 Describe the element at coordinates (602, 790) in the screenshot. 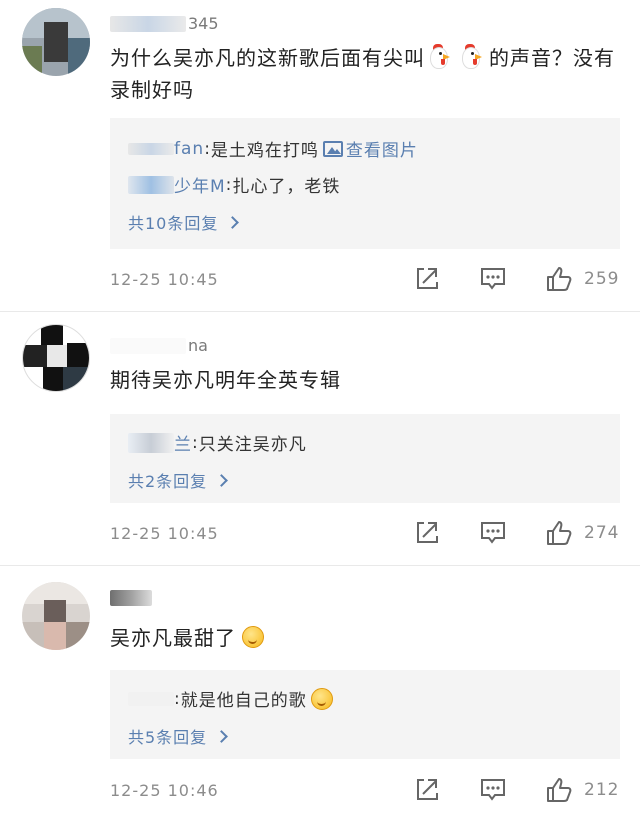

I see `like-count: 212` at that location.